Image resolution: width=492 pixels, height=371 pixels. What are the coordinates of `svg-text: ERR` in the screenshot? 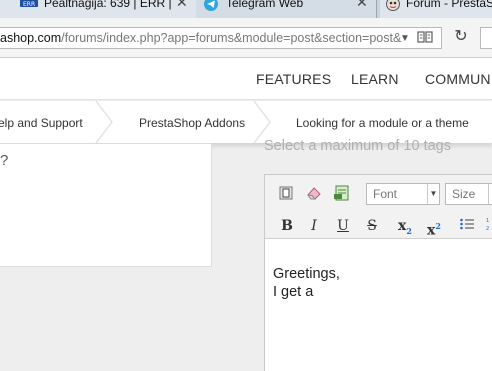 It's located at (29, 4).